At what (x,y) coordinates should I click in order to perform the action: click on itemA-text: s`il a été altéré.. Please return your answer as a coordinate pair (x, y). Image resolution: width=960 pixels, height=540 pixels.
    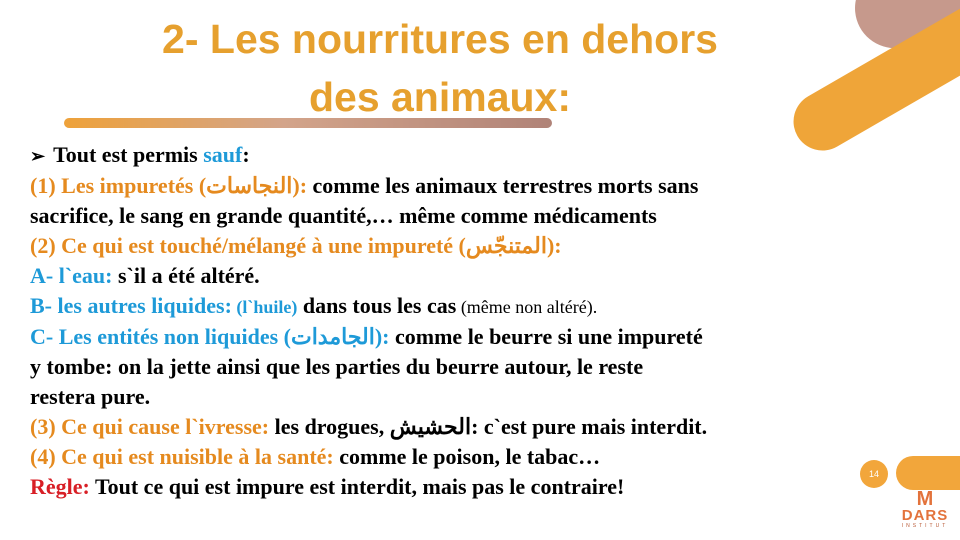
    Looking at the image, I should click on (186, 275).